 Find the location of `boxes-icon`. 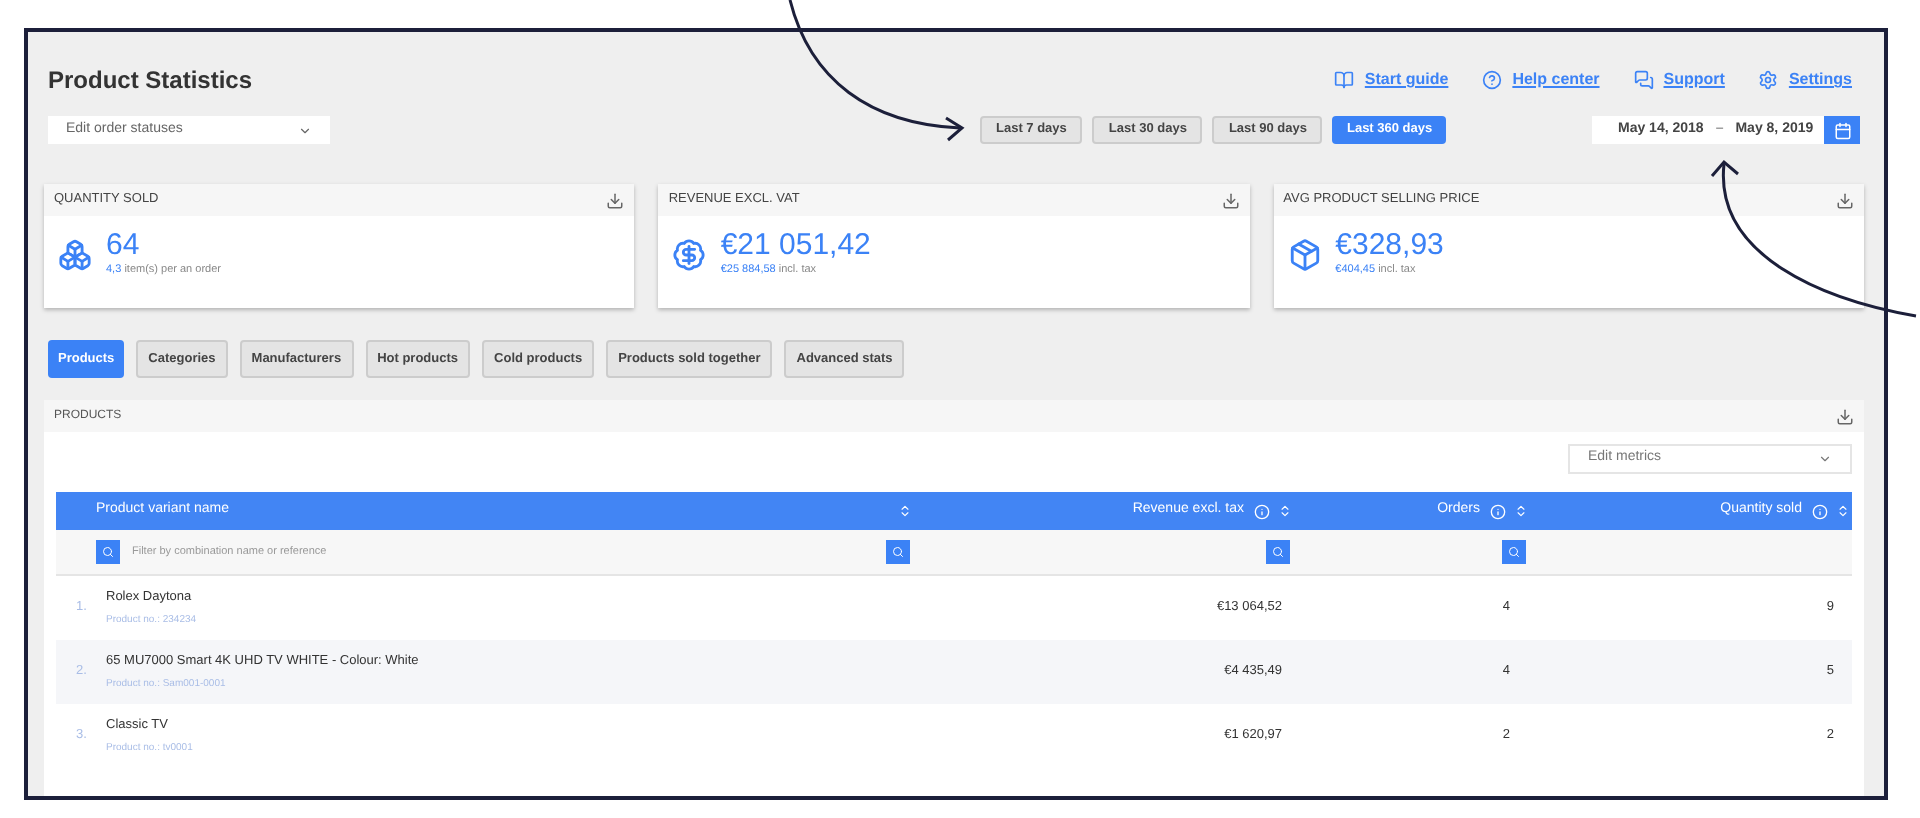

boxes-icon is located at coordinates (75, 254).